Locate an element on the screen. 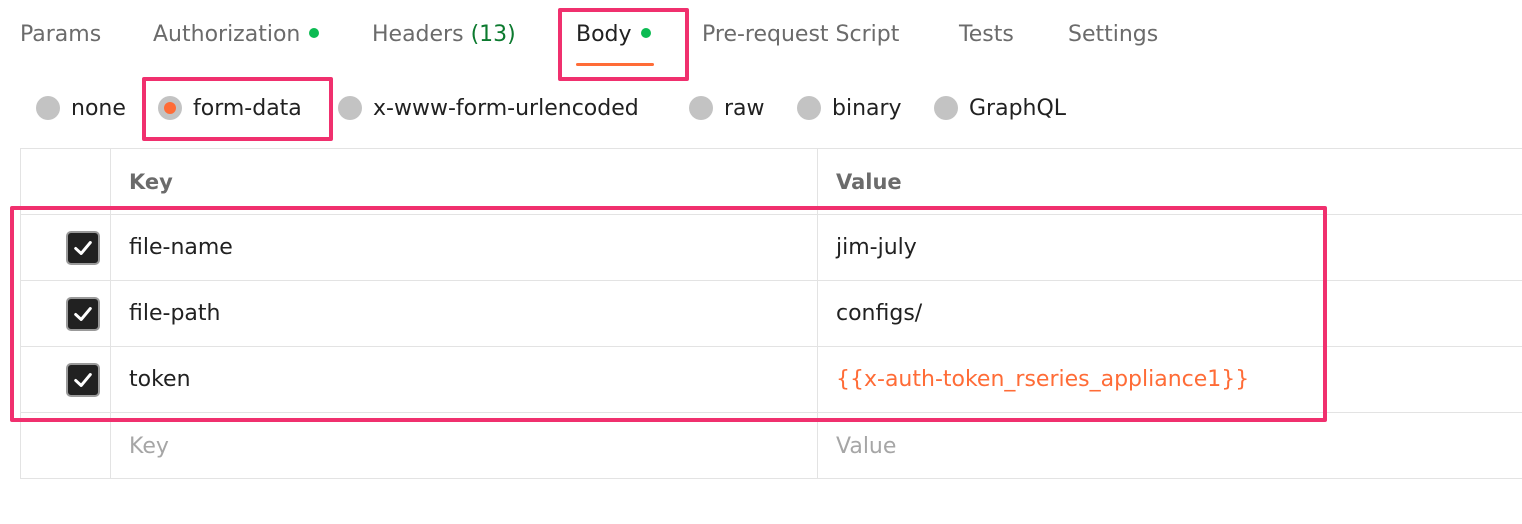  tab-settings: Settings is located at coordinates (1113, 35).